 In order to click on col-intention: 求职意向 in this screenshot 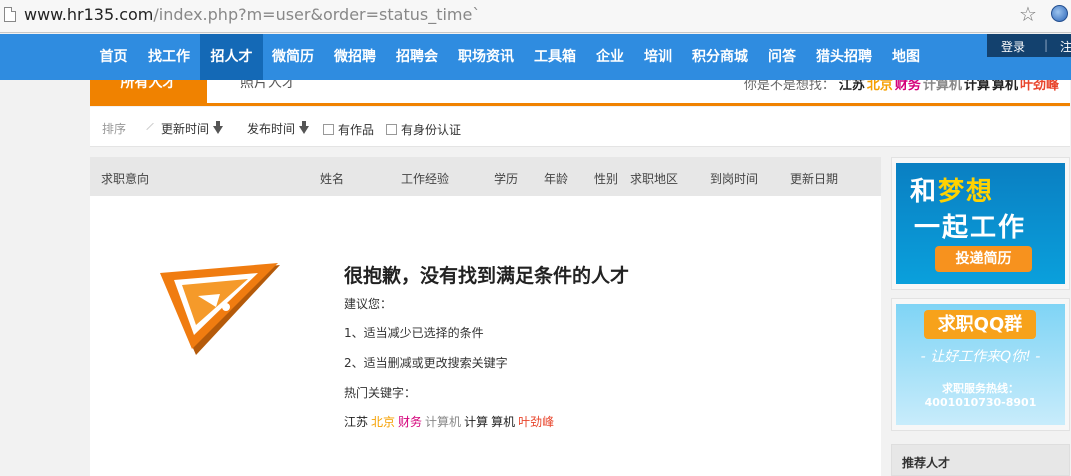, I will do `click(125, 179)`.